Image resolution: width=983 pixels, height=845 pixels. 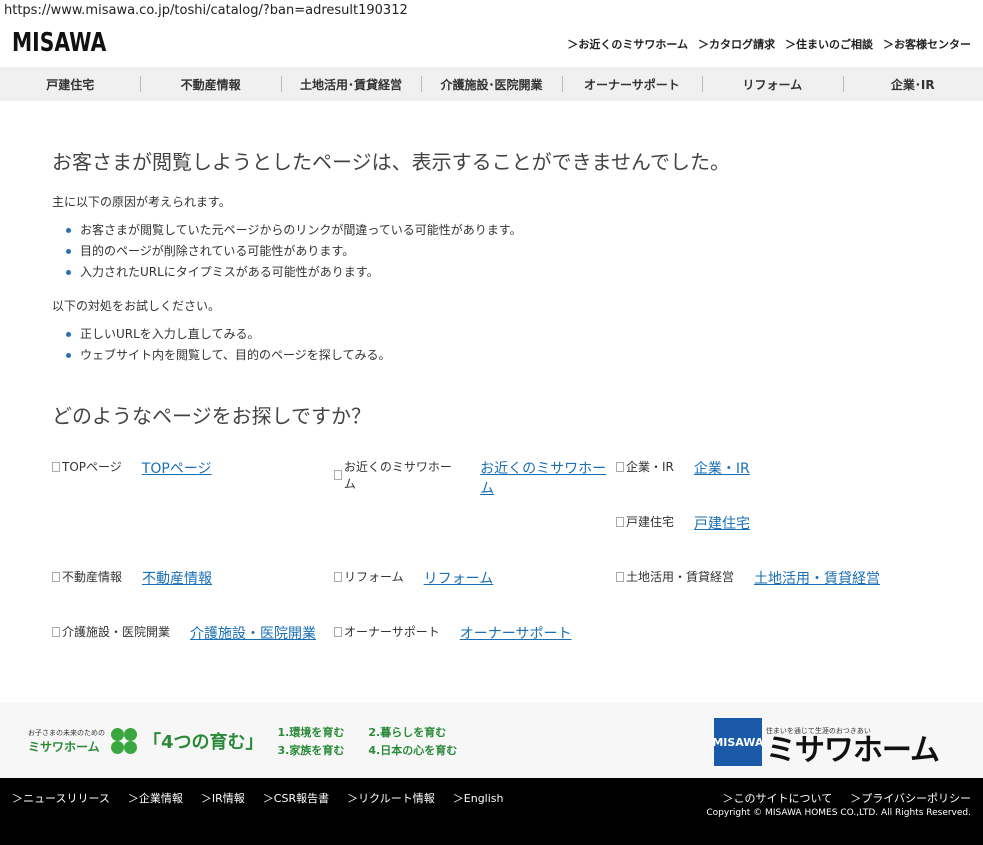 What do you see at coordinates (223, 798) in the screenshot?
I see `footer-link-ir: ＞IR情報` at bounding box center [223, 798].